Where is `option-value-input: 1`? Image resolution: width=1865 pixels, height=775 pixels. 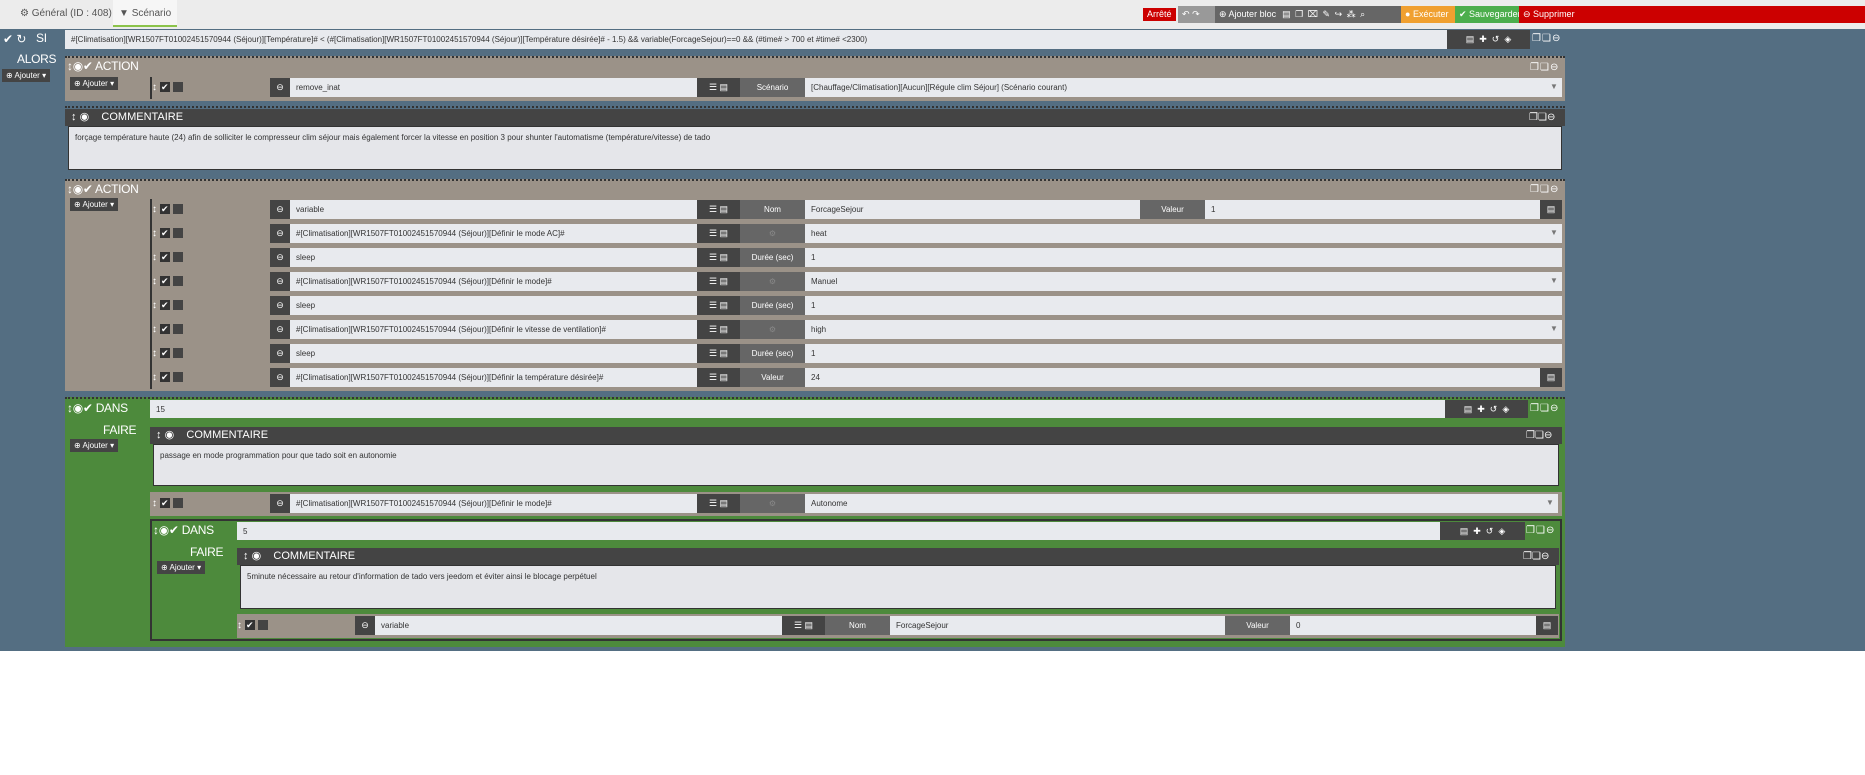 option-value-input: 1 is located at coordinates (1183, 257).